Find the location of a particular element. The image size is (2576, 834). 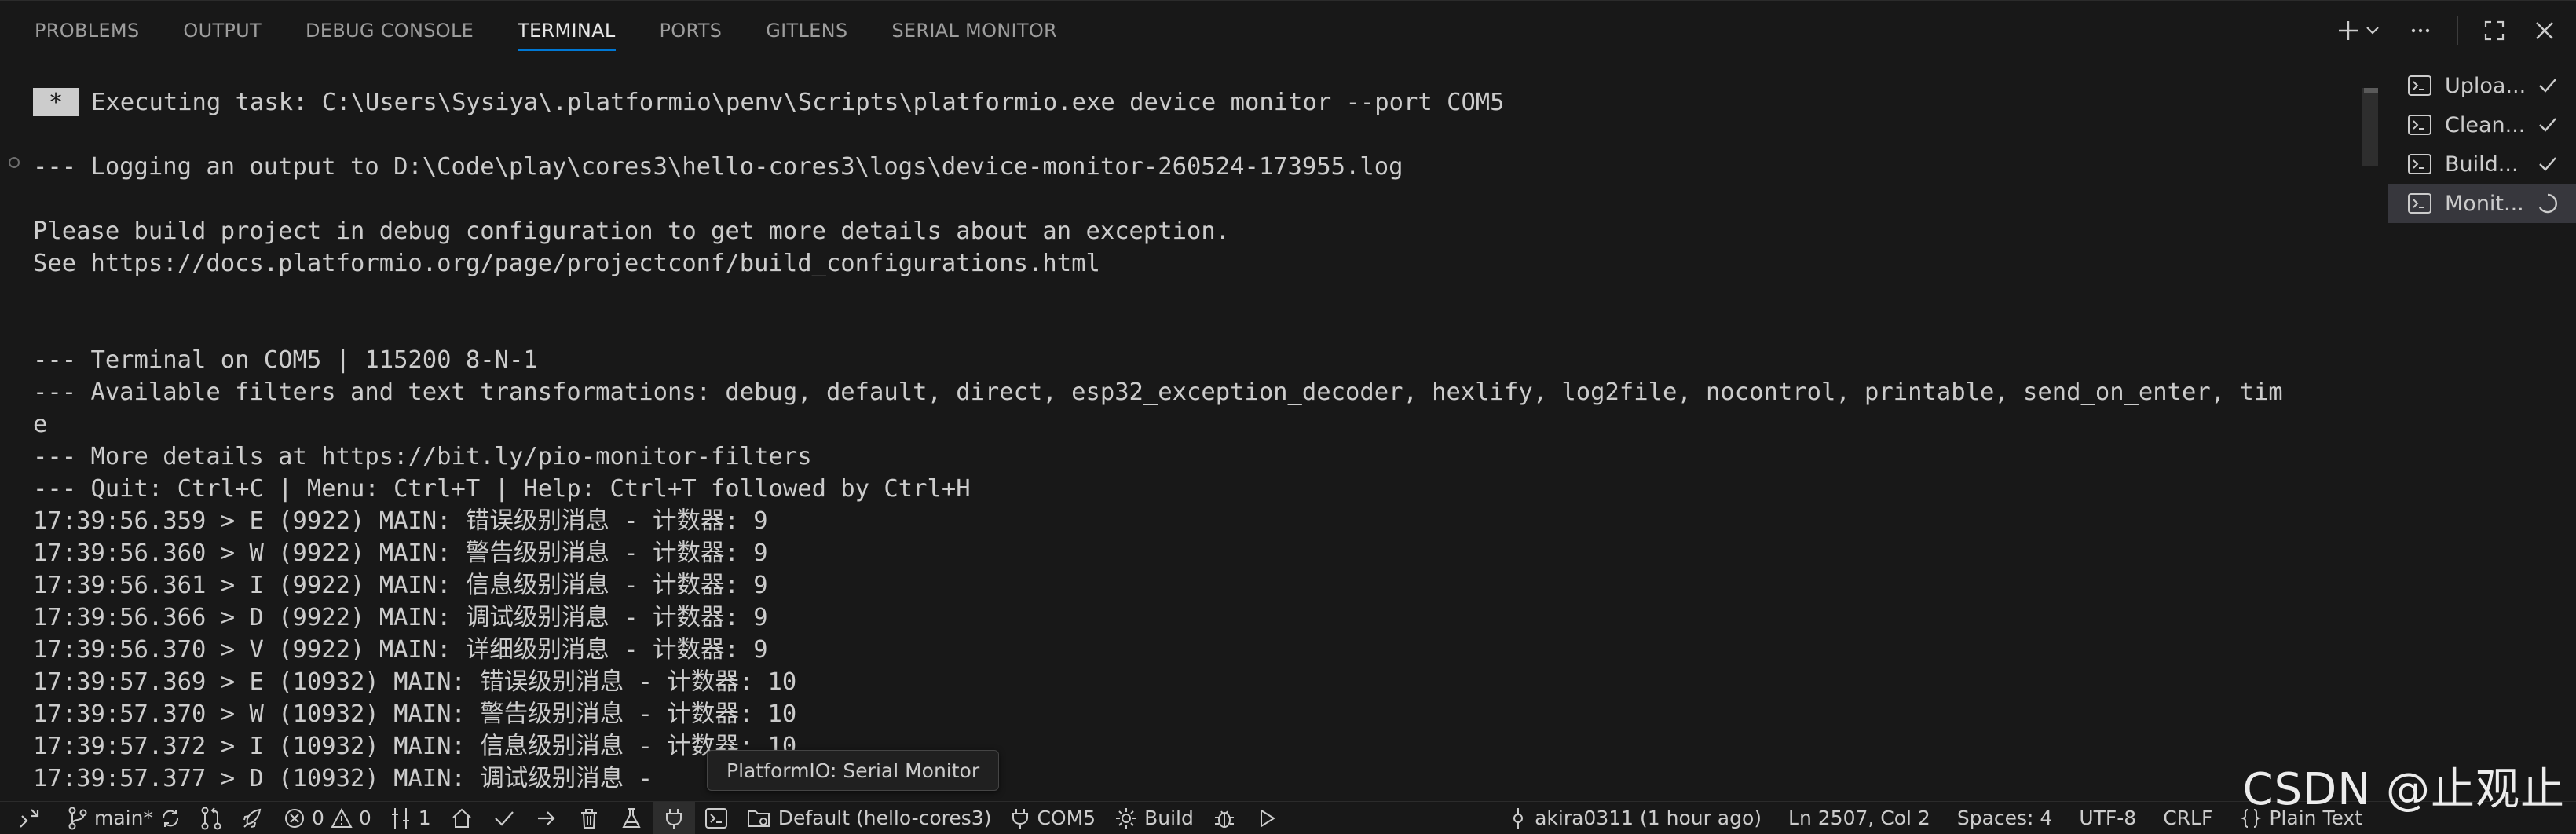

tab-problems: PROBLEMS is located at coordinates (87, 30).